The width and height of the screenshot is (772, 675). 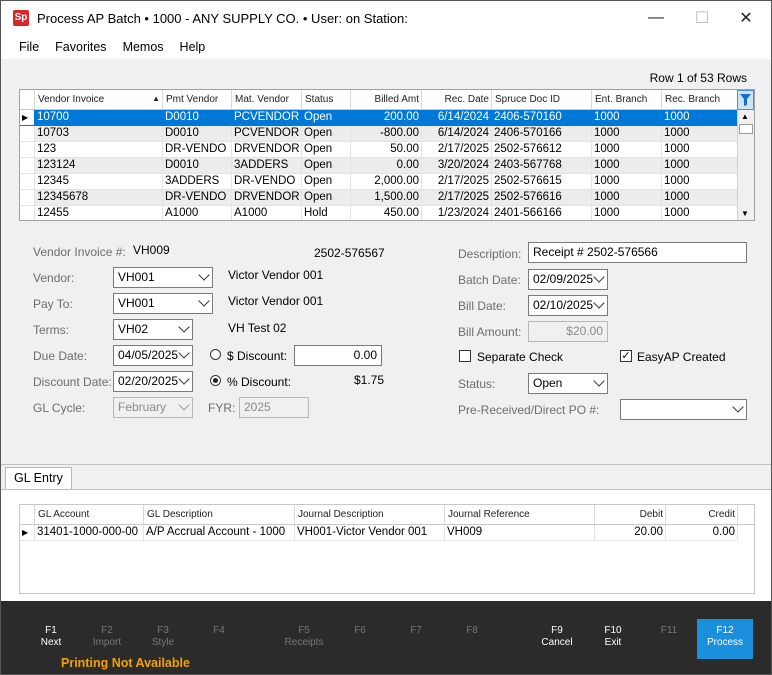 What do you see at coordinates (219, 514) in the screenshot?
I see `col-gl-description: GL Description` at bounding box center [219, 514].